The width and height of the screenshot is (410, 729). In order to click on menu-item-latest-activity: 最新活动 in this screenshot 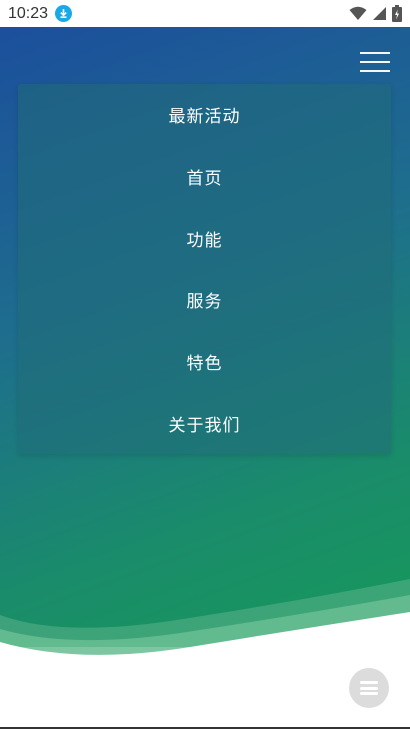, I will do `click(204, 115)`.